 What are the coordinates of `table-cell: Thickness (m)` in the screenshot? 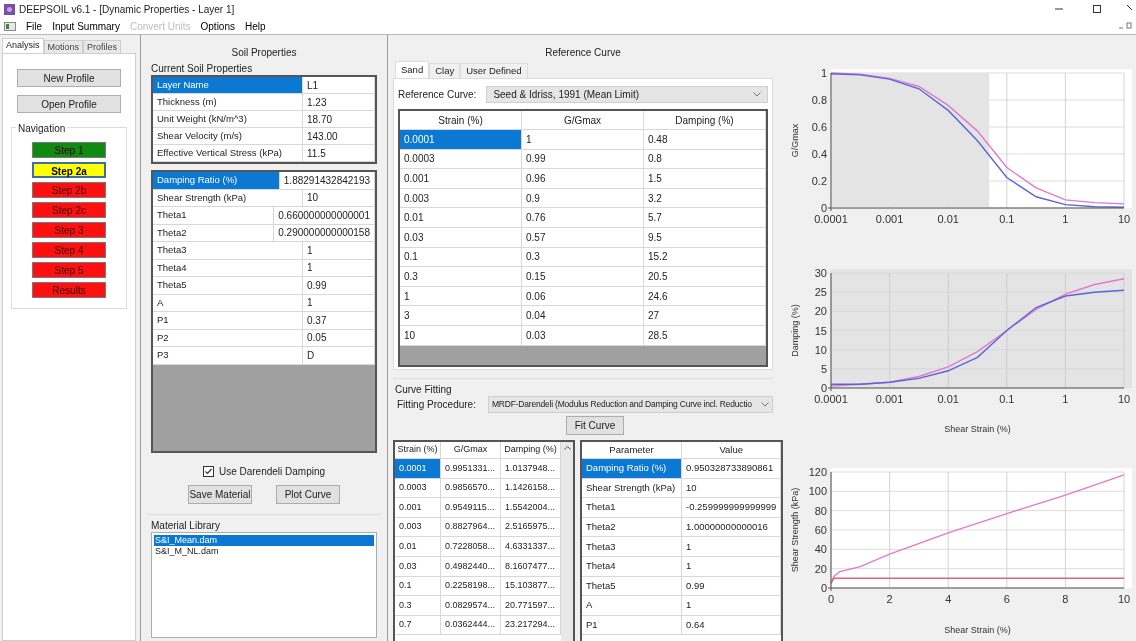 It's located at (228, 102).